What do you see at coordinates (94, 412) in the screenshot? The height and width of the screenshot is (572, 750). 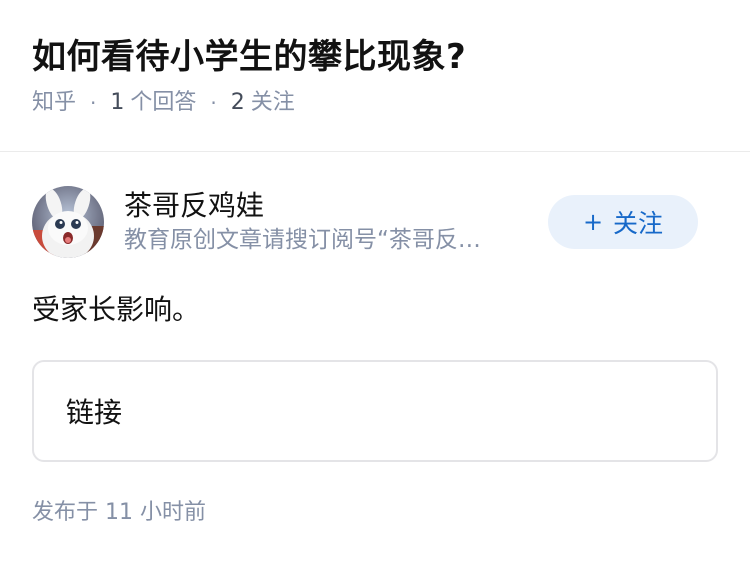 I see `link-card-label: 链接` at bounding box center [94, 412].